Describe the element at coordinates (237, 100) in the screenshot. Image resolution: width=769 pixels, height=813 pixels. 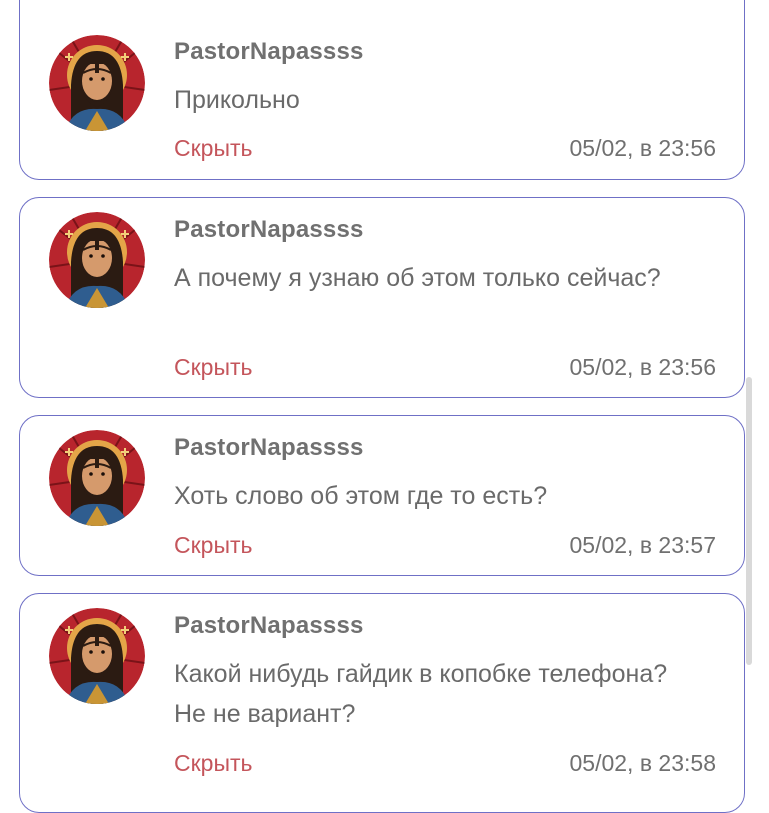
I see `comment-text: Прикольно` at that location.